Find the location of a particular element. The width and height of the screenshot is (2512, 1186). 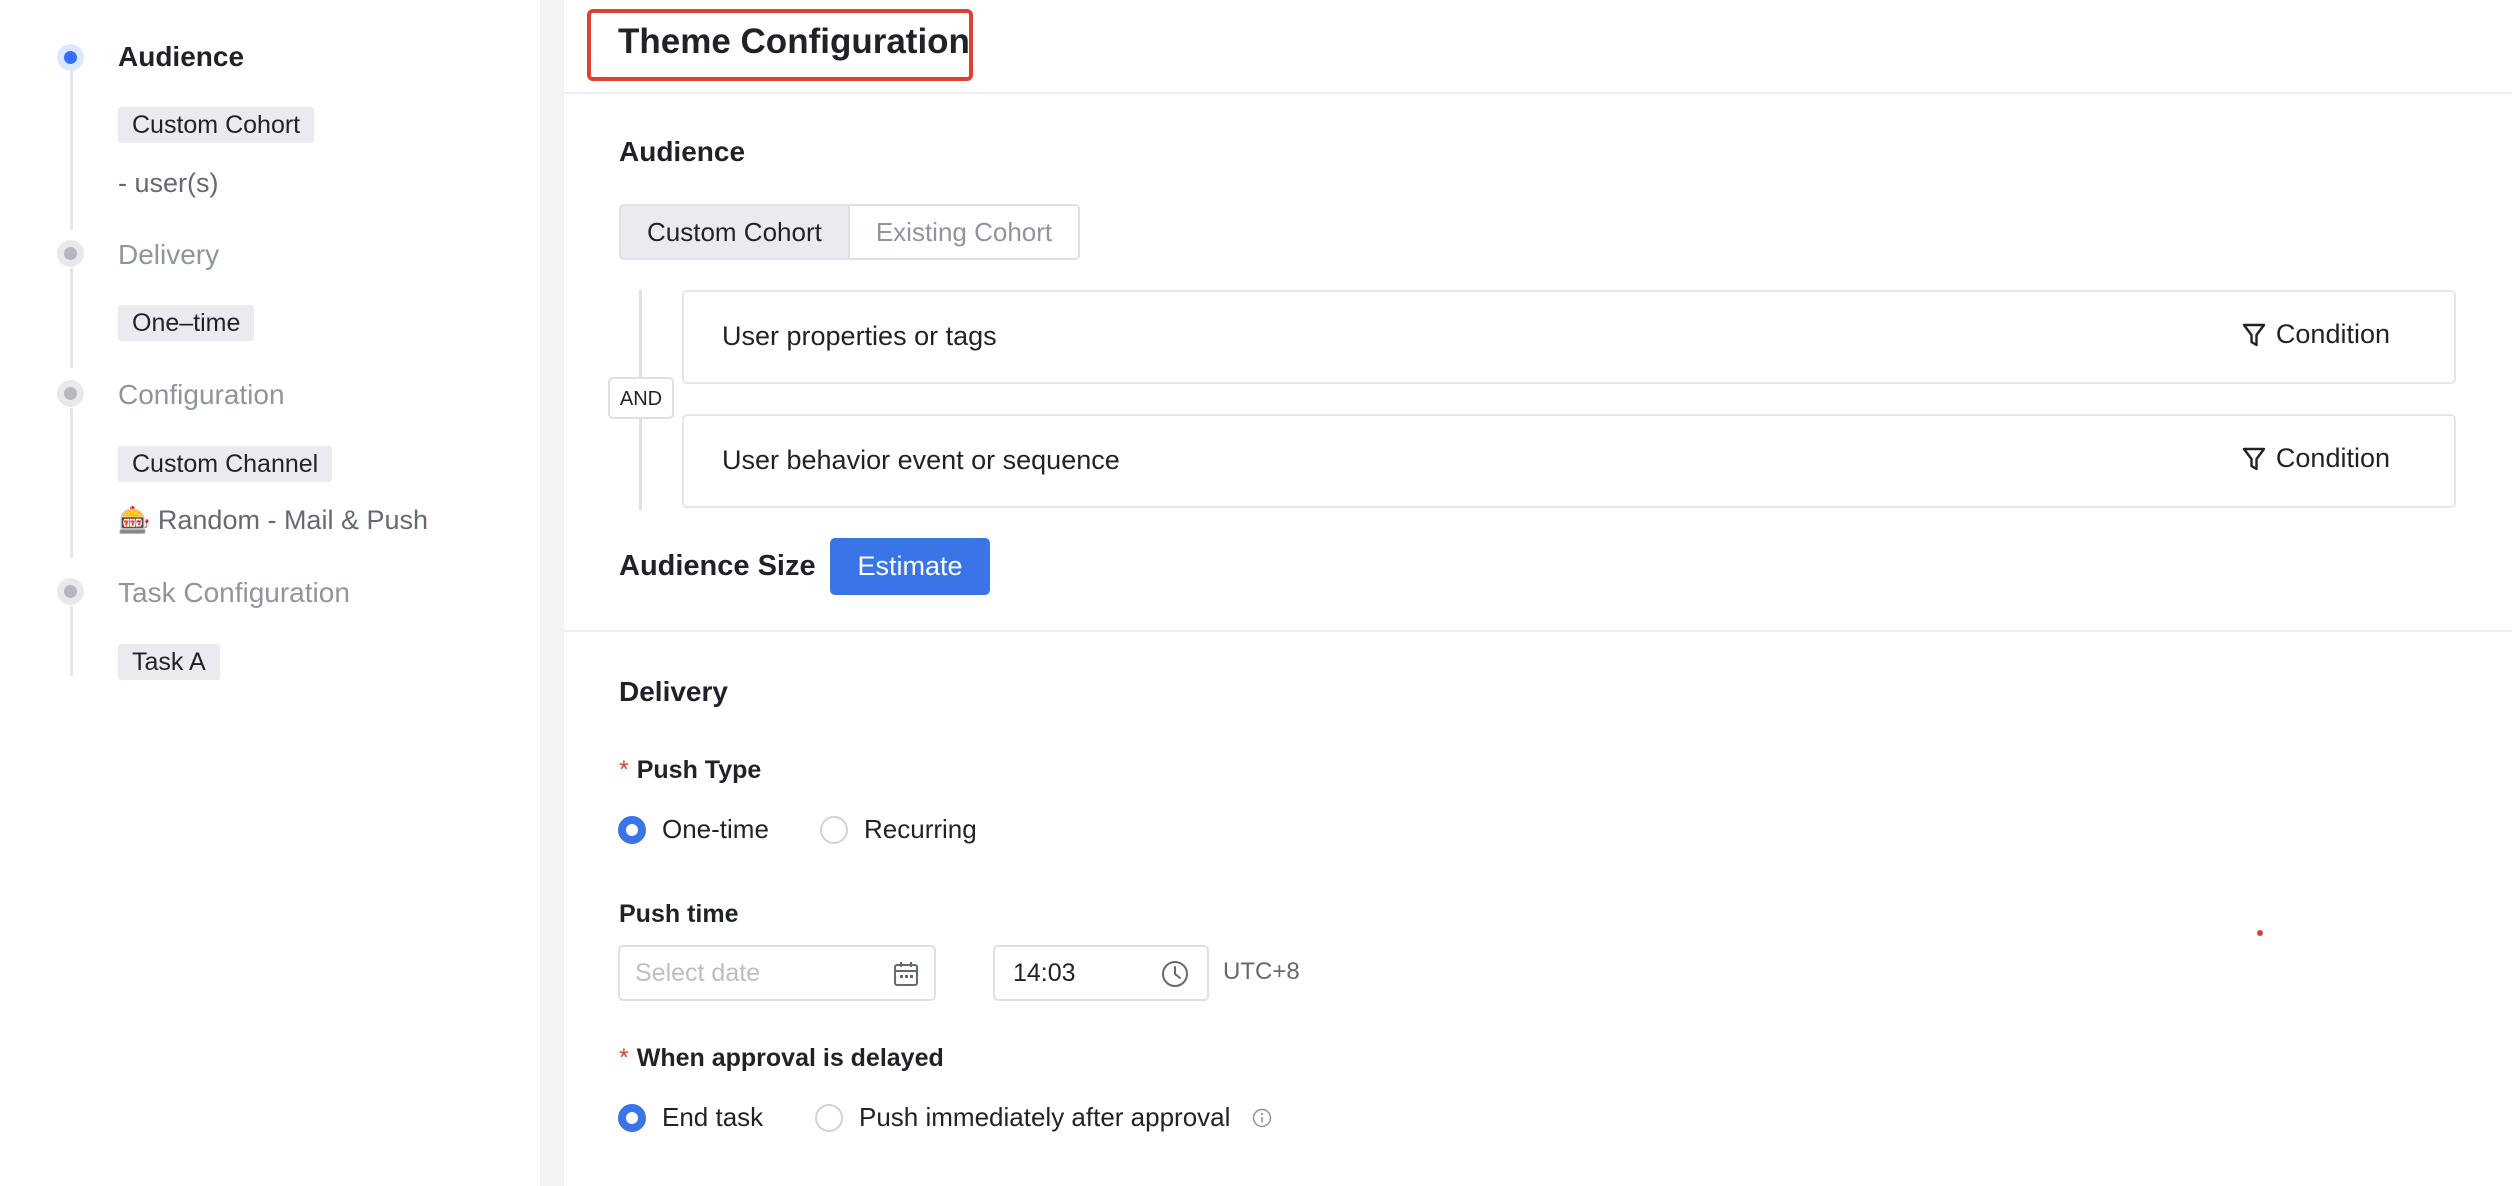

audience-user-count: - user(s) is located at coordinates (168, 183).